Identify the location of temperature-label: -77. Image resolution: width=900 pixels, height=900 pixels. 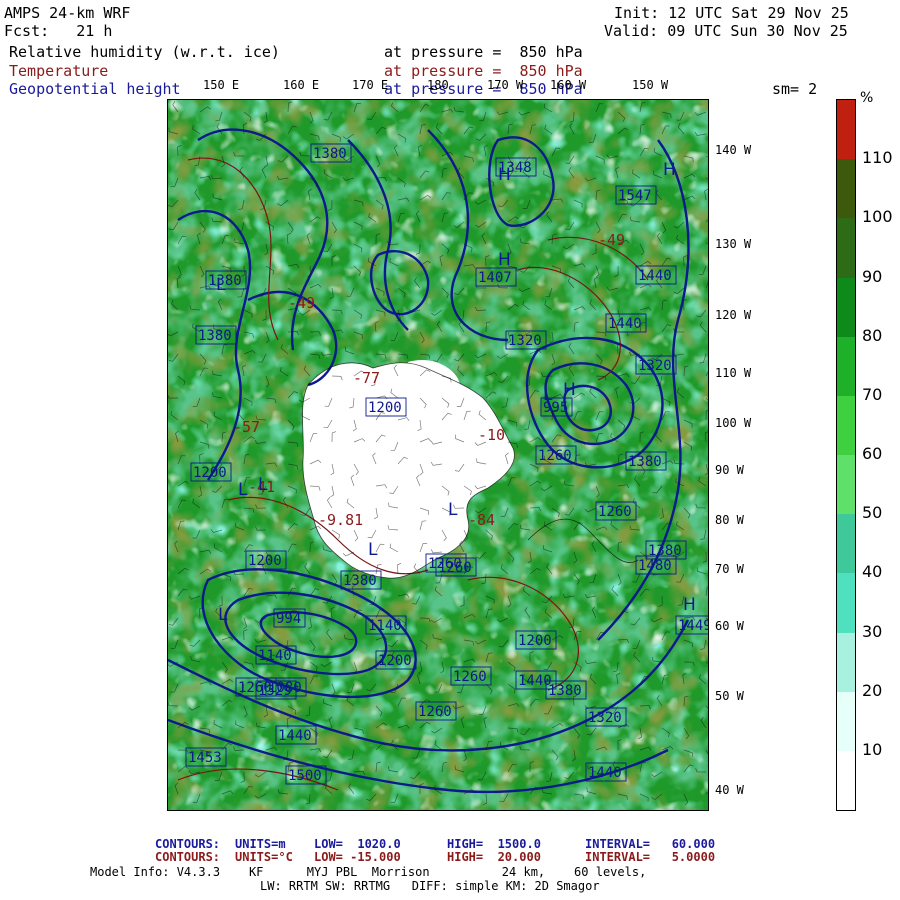
(366, 378).